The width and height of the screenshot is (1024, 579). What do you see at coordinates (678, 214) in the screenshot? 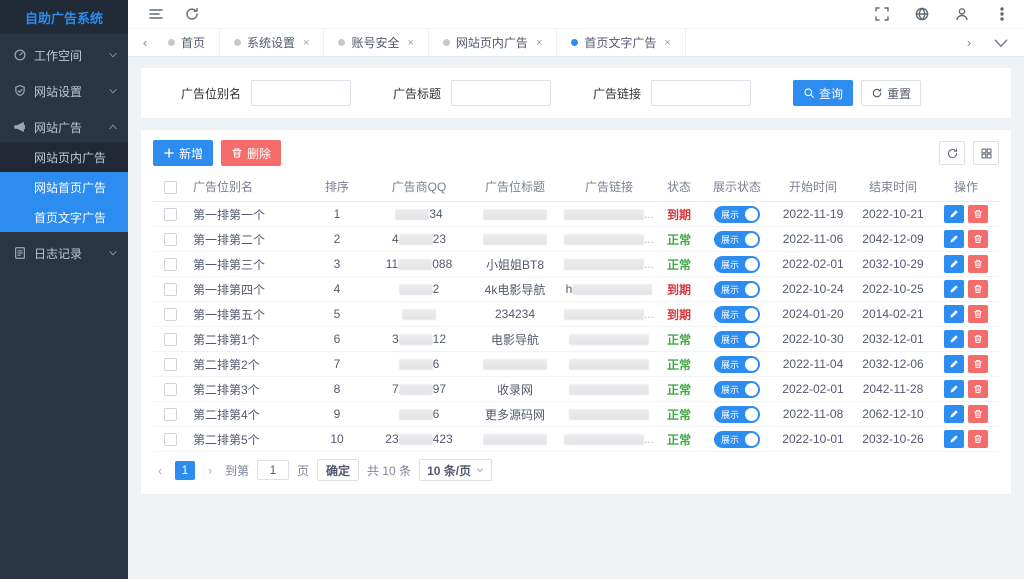
I see `status-badge: 到期` at bounding box center [678, 214].